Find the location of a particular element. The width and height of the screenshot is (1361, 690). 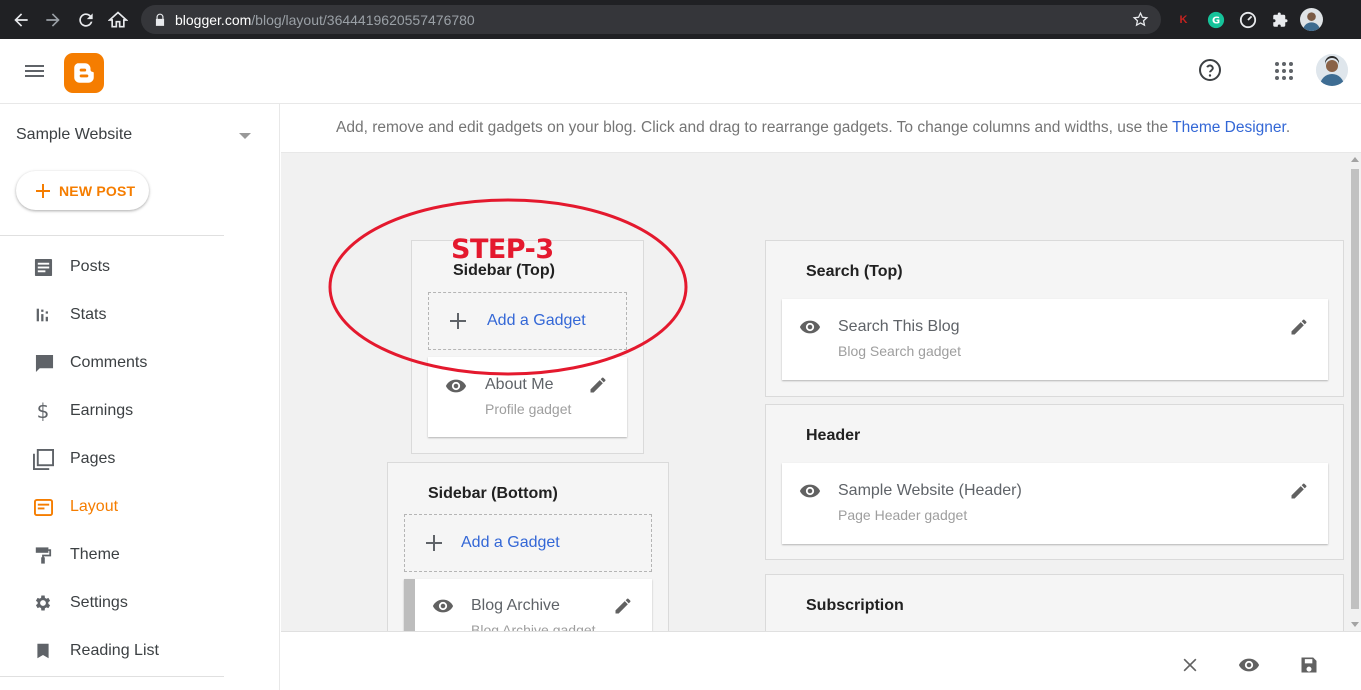

bottom-action-bar is located at coordinates (821, 660).